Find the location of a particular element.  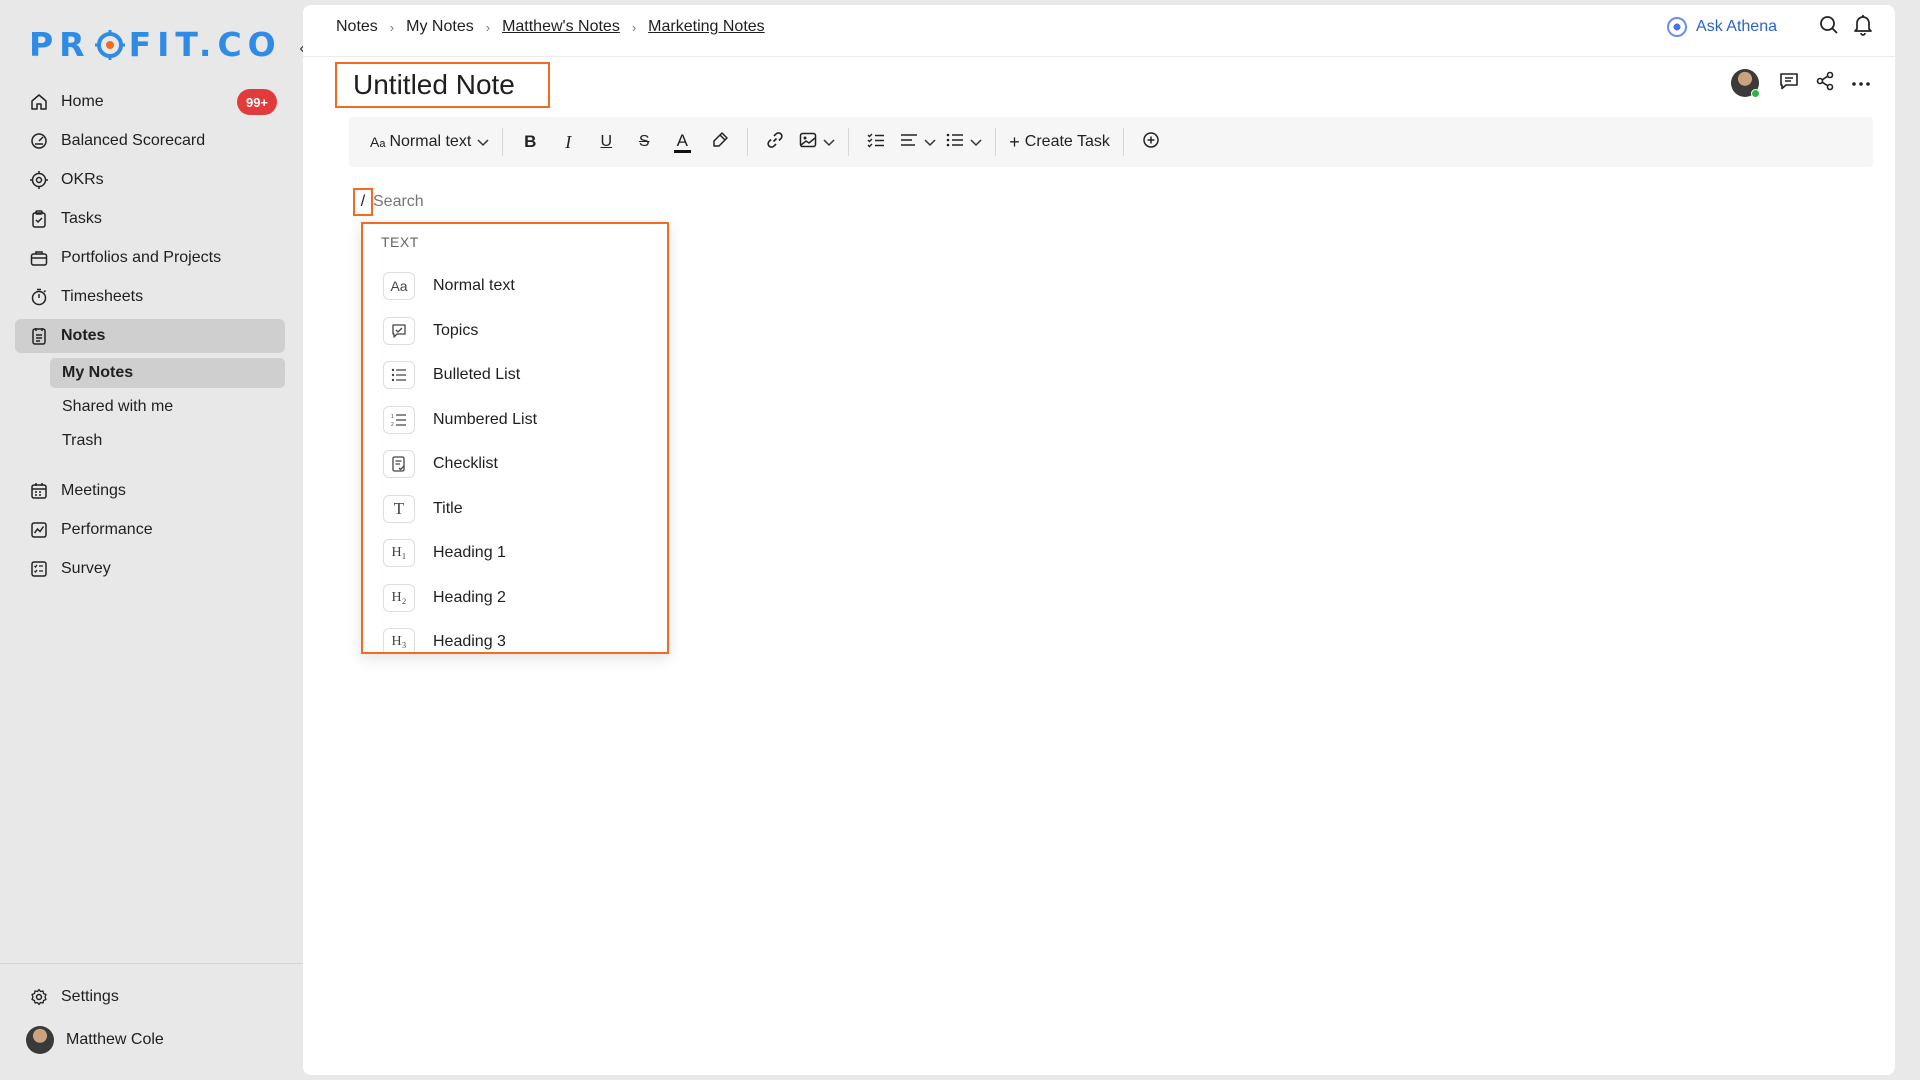

create-task-label: Create Task is located at coordinates (1067, 141).